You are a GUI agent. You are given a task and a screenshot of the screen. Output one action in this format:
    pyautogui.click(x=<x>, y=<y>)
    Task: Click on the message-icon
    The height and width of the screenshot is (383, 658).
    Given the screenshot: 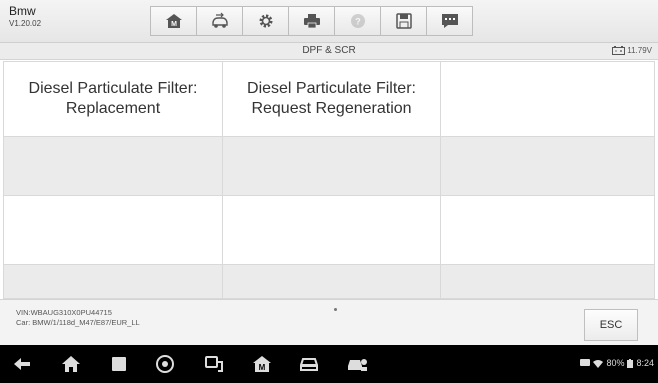 What is the action you would take?
    pyautogui.click(x=585, y=362)
    